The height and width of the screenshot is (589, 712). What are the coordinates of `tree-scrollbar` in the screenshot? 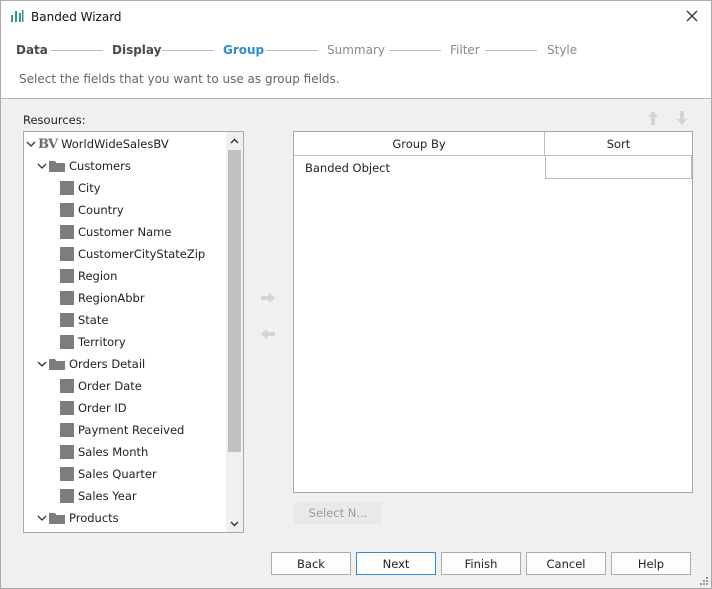 It's located at (234, 332).